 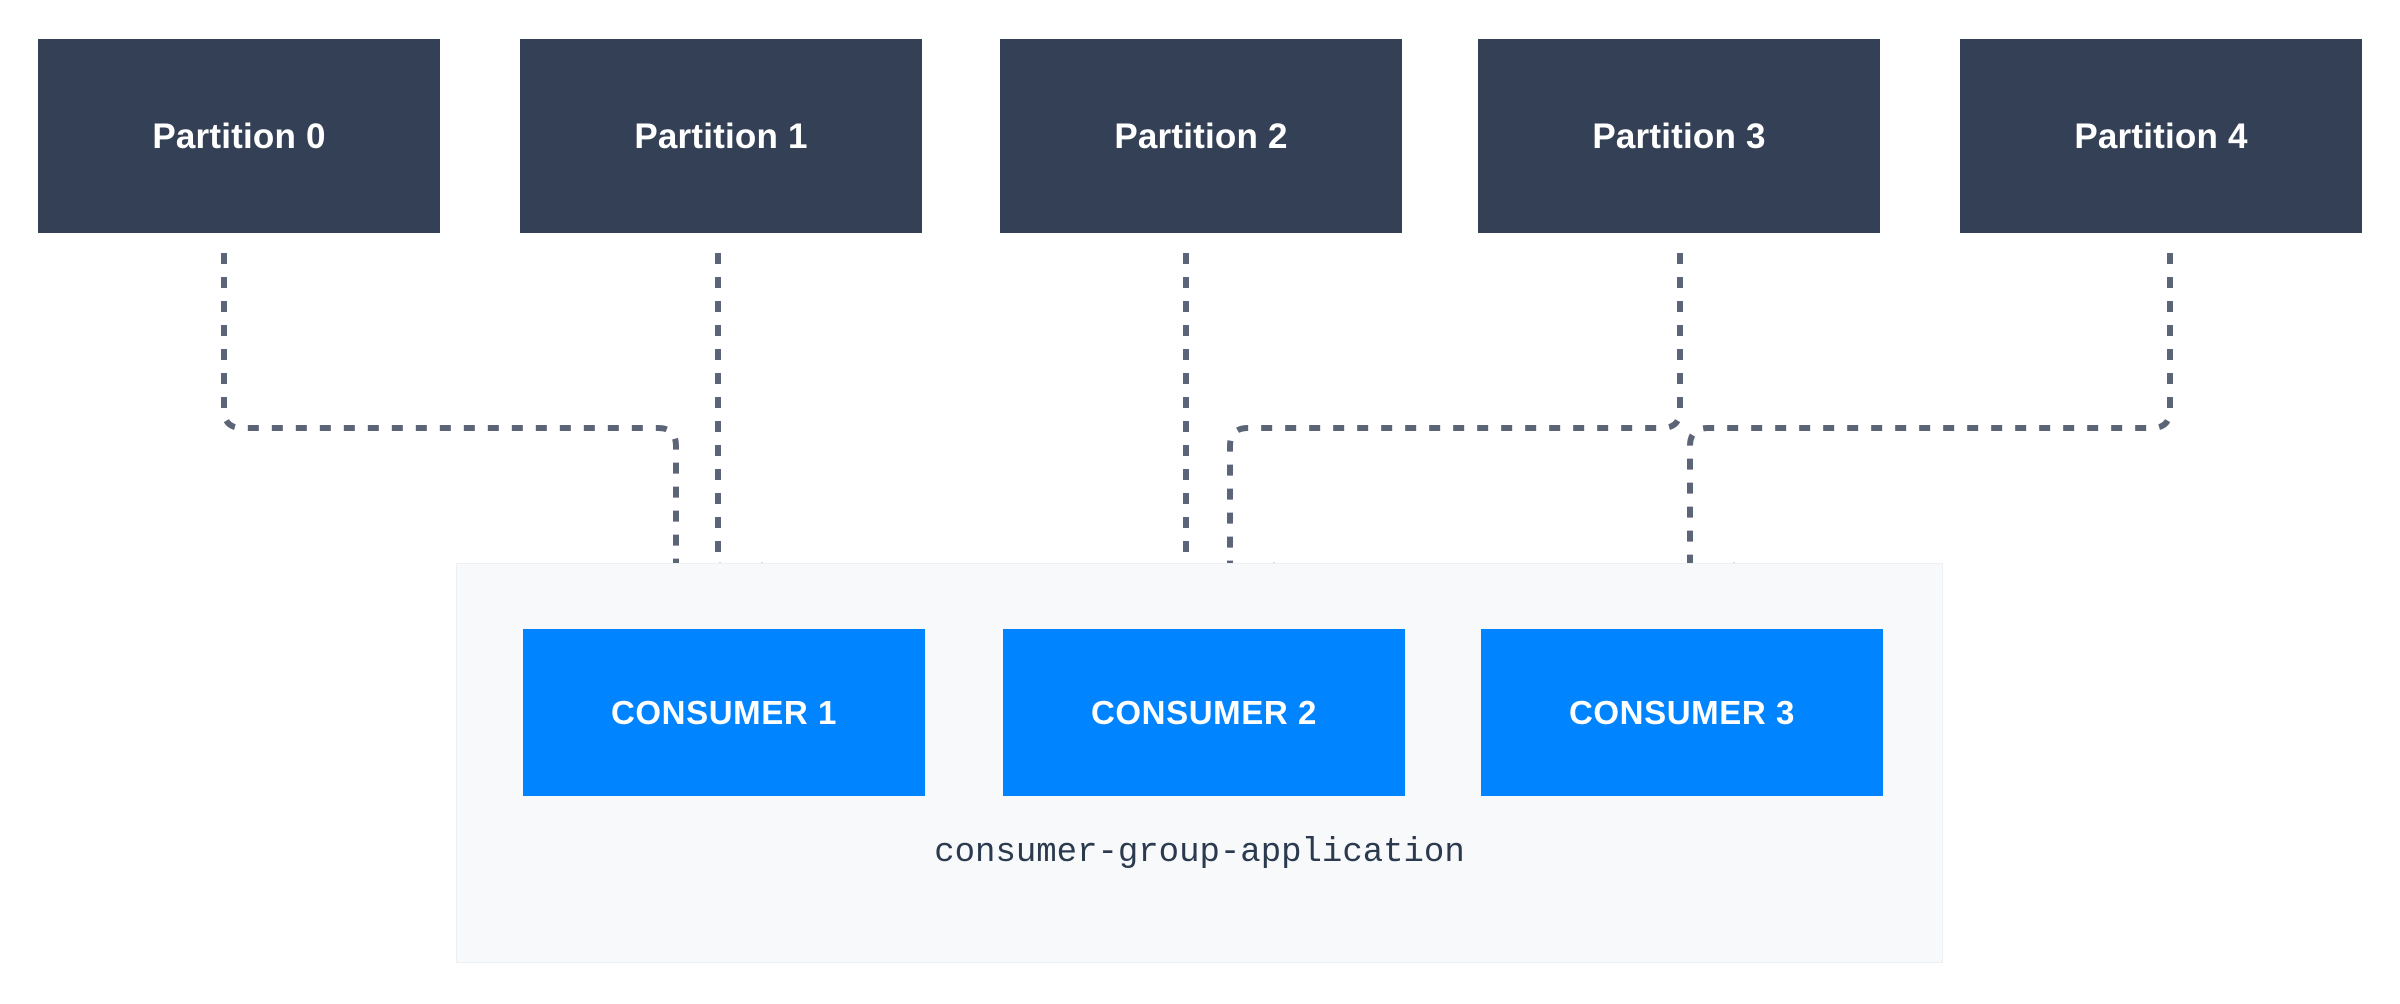 I want to click on partition-label-0: Partition 0, so click(x=239, y=136).